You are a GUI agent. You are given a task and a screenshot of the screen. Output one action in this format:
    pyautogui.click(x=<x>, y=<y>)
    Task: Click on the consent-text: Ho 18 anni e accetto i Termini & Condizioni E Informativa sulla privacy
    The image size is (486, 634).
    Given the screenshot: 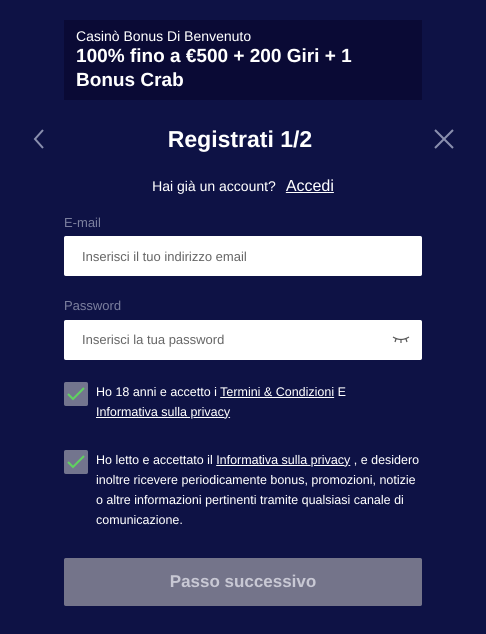 What is the action you would take?
    pyautogui.click(x=221, y=402)
    